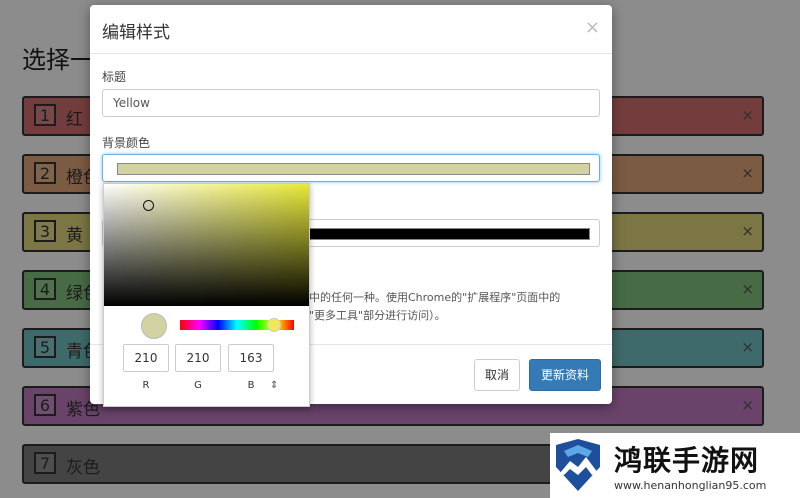  I want to click on hue-handle, so click(274, 325).